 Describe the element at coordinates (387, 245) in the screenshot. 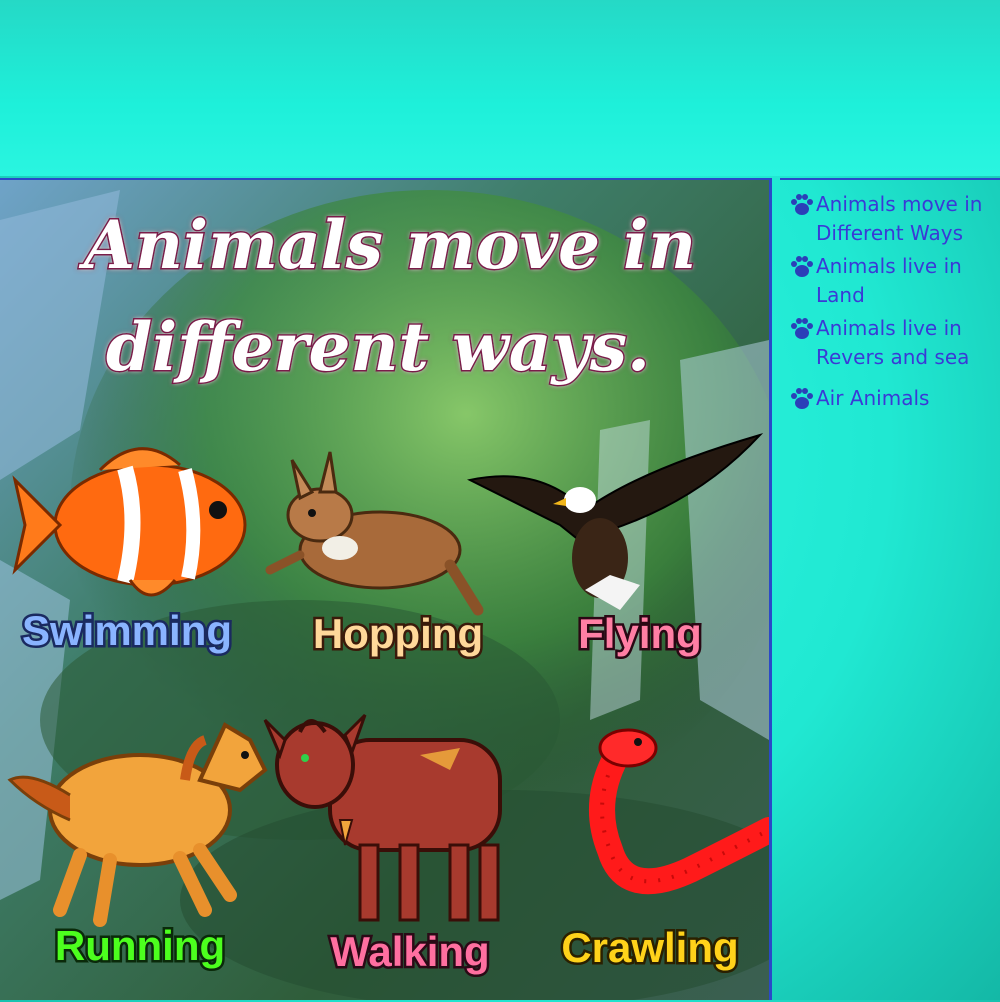

I see `page-title-line1: Animals move in` at that location.